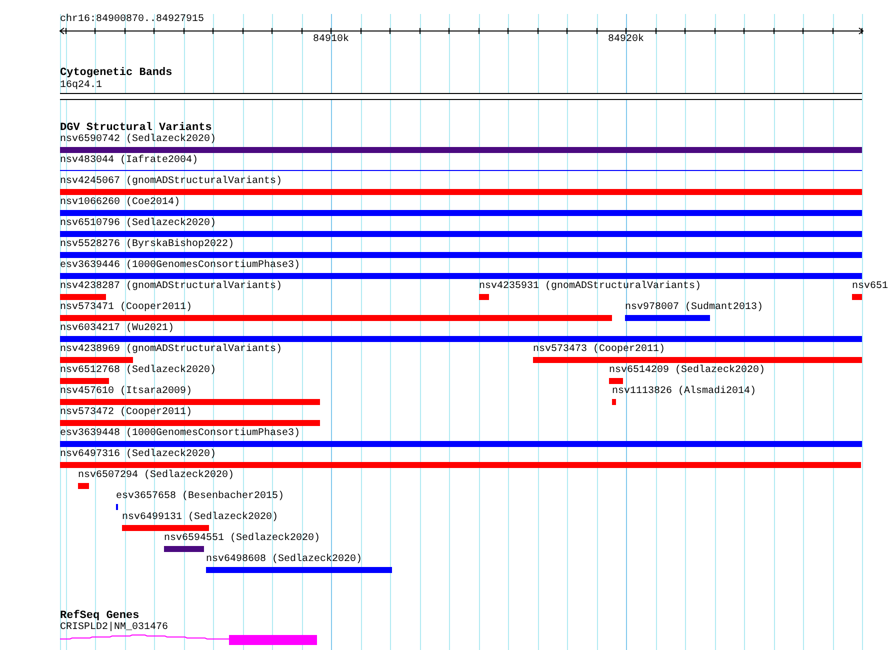 The image size is (890, 650). Describe the element at coordinates (180, 266) in the screenshot. I see `variant-label: esv3639446 (1000GenomesConsortiumPhase3)` at that location.